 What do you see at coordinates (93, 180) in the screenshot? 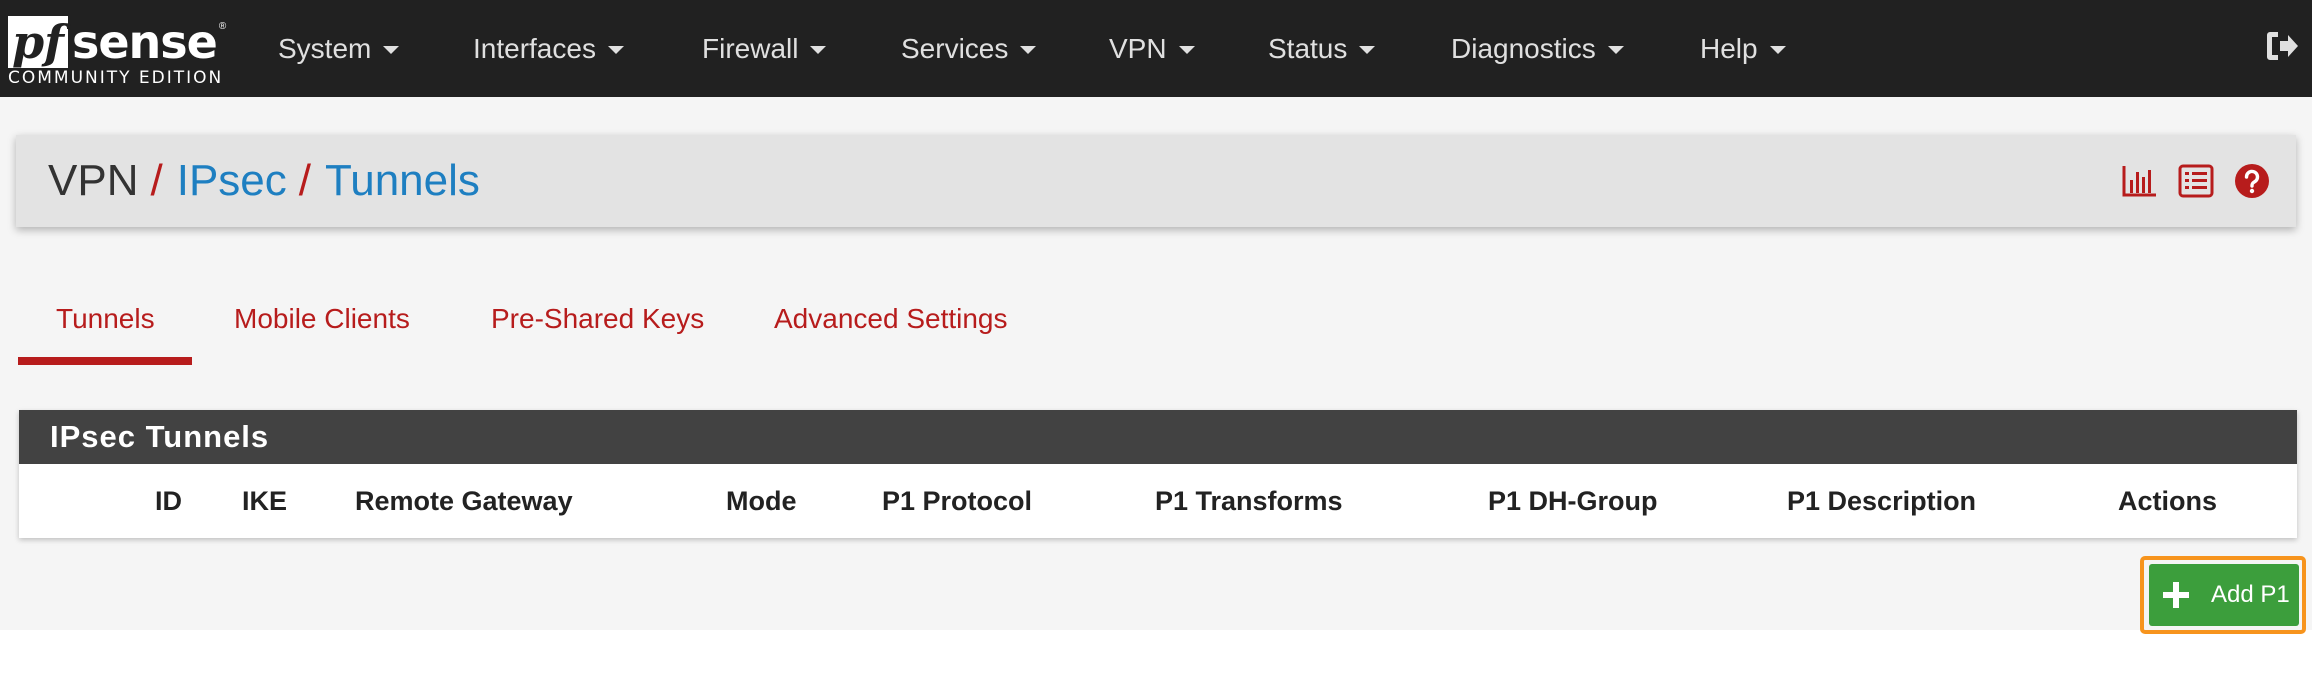
I see `breadcrumb-vpn: VPN` at bounding box center [93, 180].